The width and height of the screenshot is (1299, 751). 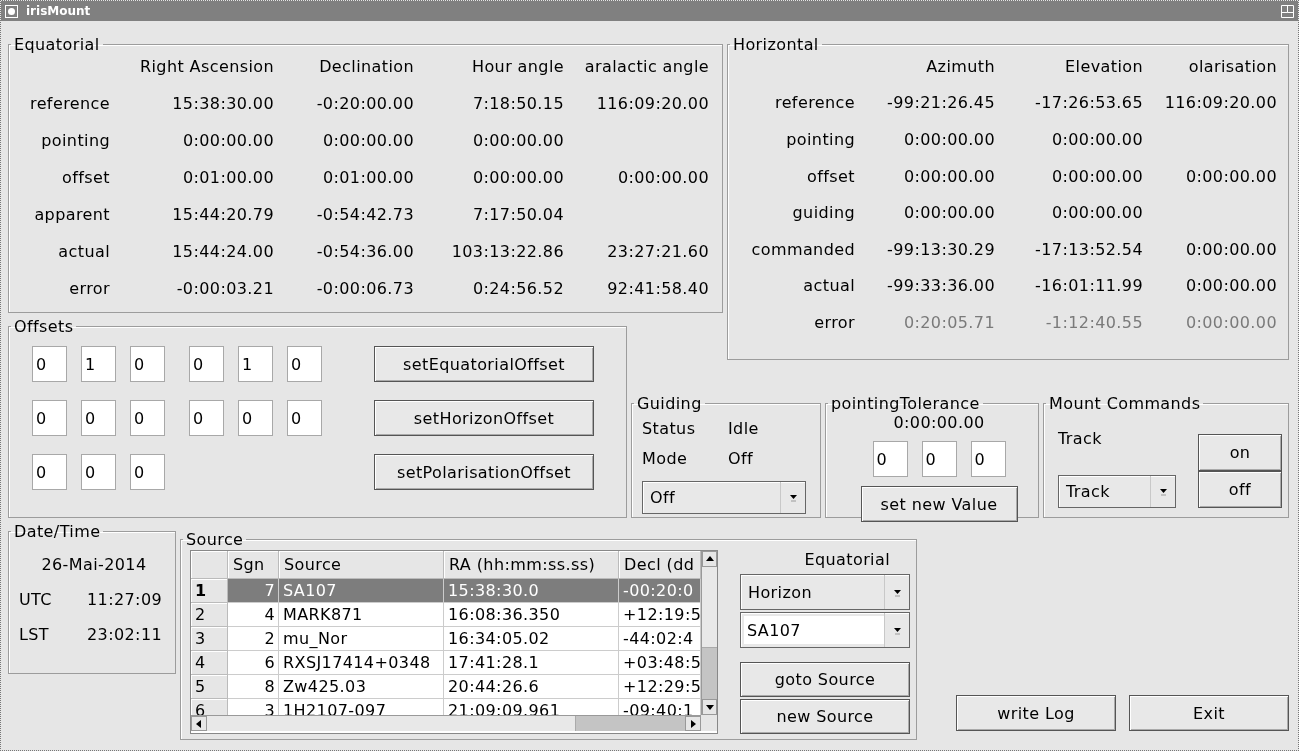 I want to click on dropdown: Track, so click(x=1117, y=491).